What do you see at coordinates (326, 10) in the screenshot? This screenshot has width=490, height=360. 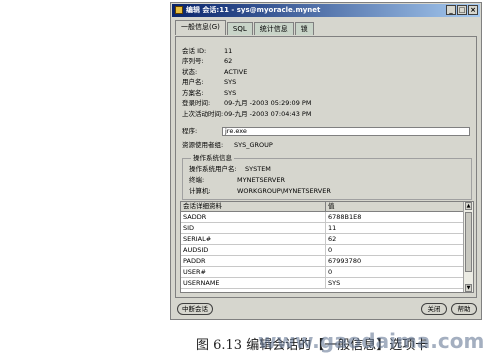 I see `title-bar: 编辑 会话:11 - sys@myoracle.mynet _ □ ×` at bounding box center [326, 10].